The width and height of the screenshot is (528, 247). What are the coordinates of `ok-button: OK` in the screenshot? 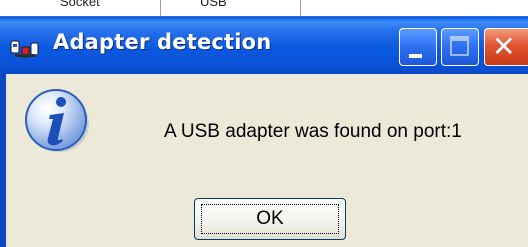 It's located at (270, 219).